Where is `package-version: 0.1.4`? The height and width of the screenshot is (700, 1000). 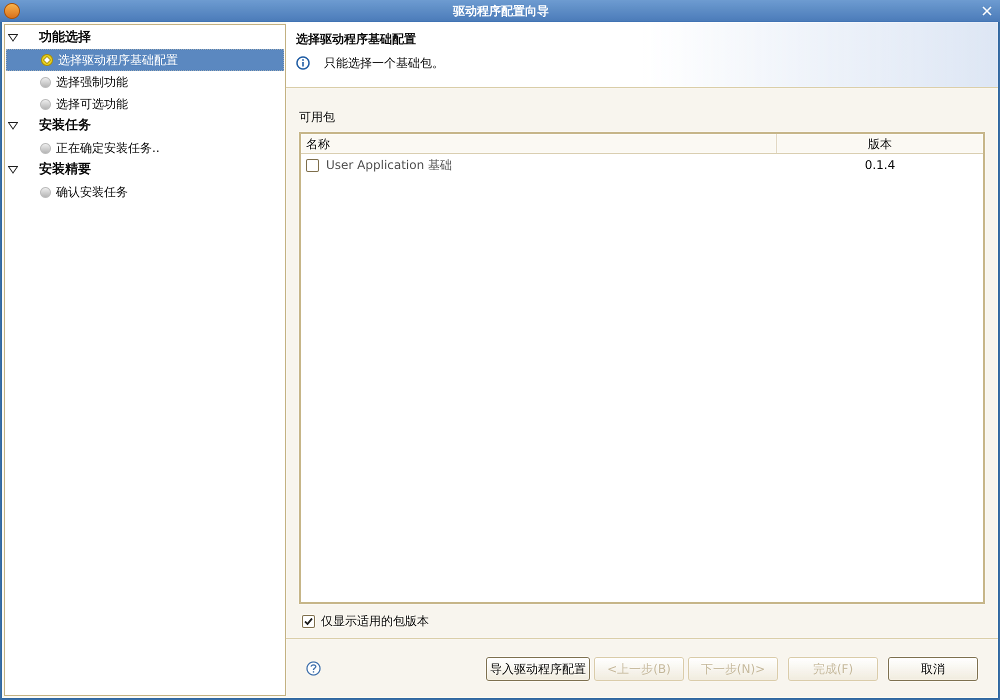 package-version: 0.1.4 is located at coordinates (880, 165).